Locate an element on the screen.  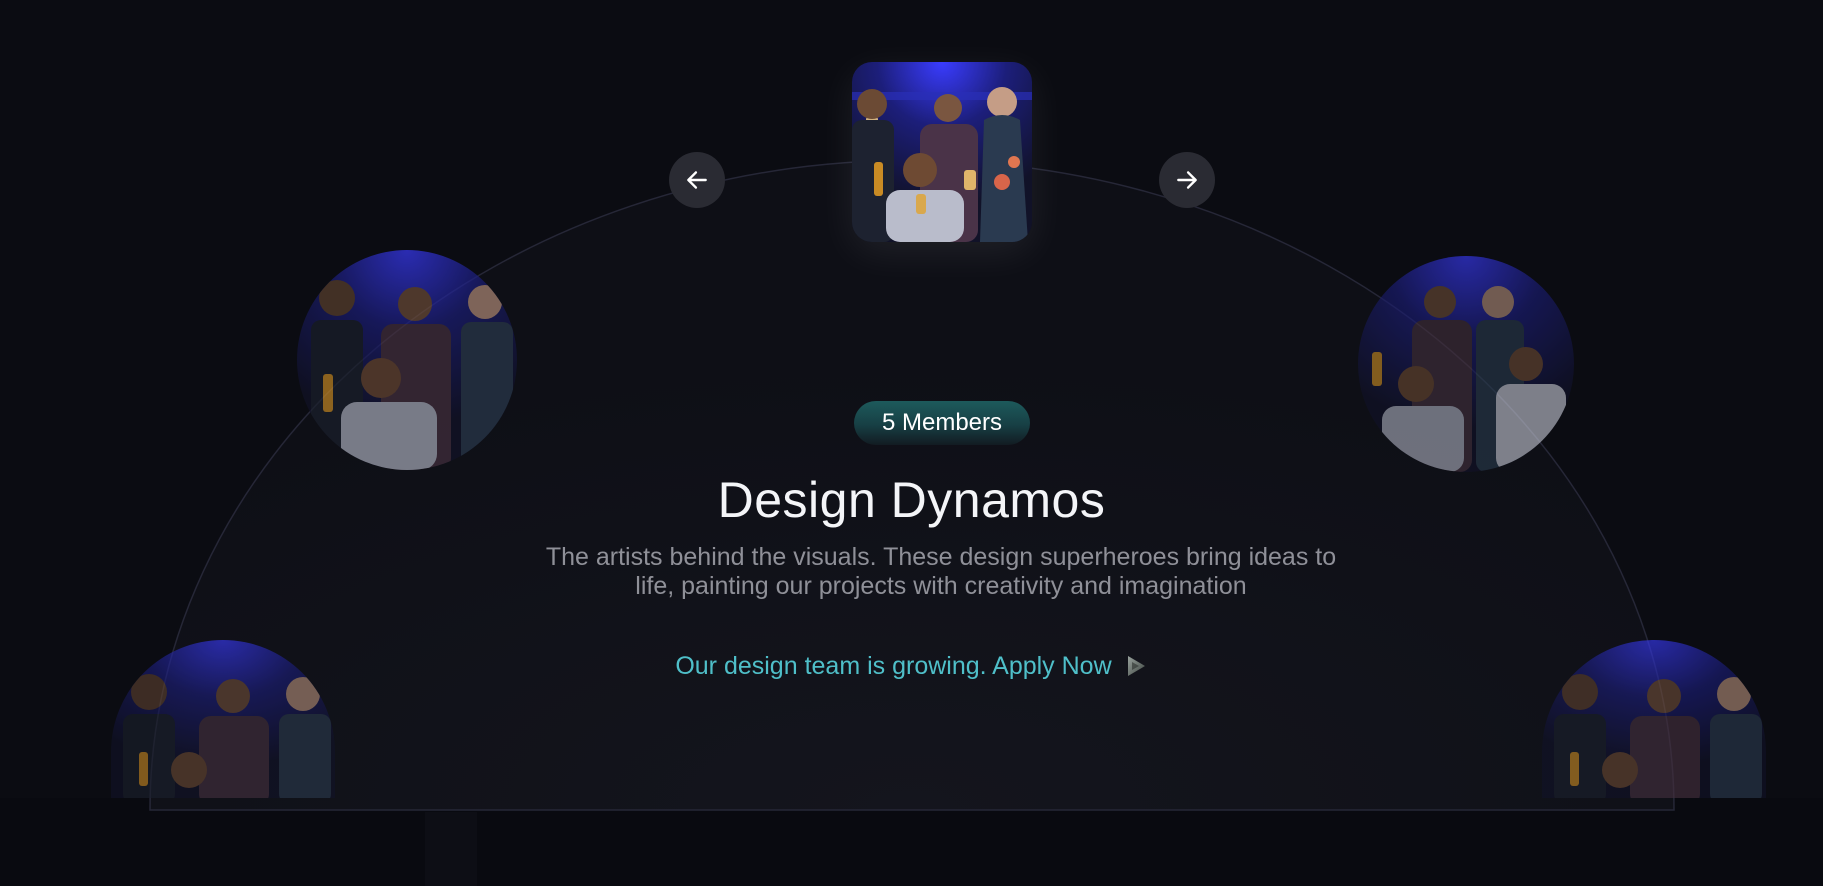
apply-now-link: Our design team is growing. Apply Now is located at coordinates (893, 666).